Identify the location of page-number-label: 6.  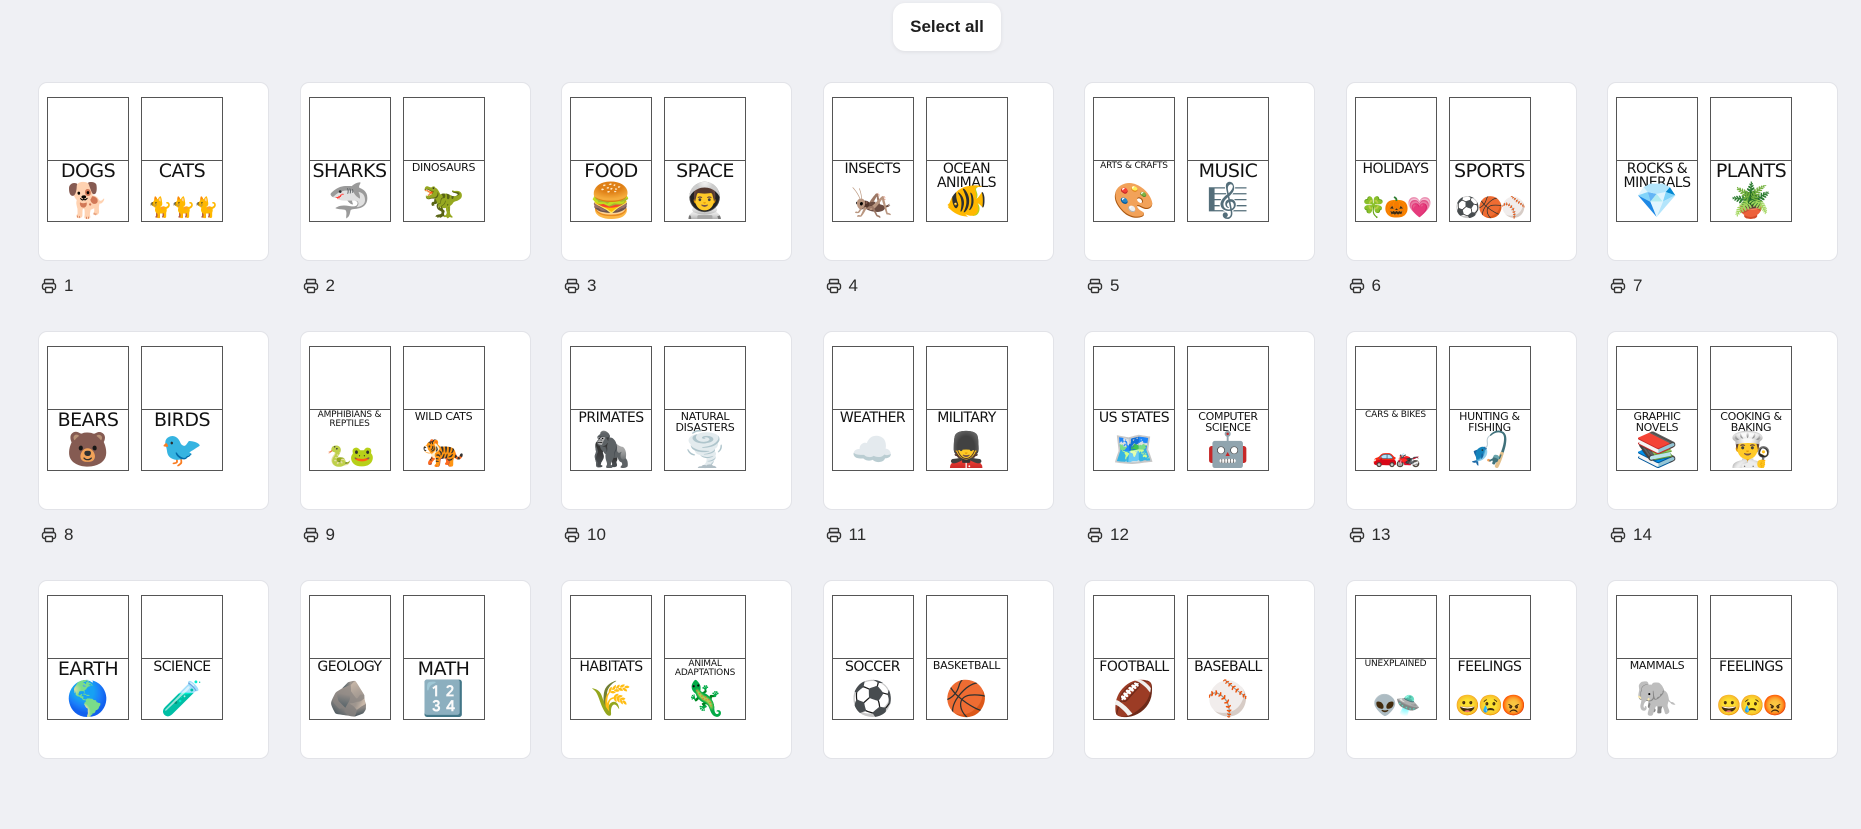
(1376, 285).